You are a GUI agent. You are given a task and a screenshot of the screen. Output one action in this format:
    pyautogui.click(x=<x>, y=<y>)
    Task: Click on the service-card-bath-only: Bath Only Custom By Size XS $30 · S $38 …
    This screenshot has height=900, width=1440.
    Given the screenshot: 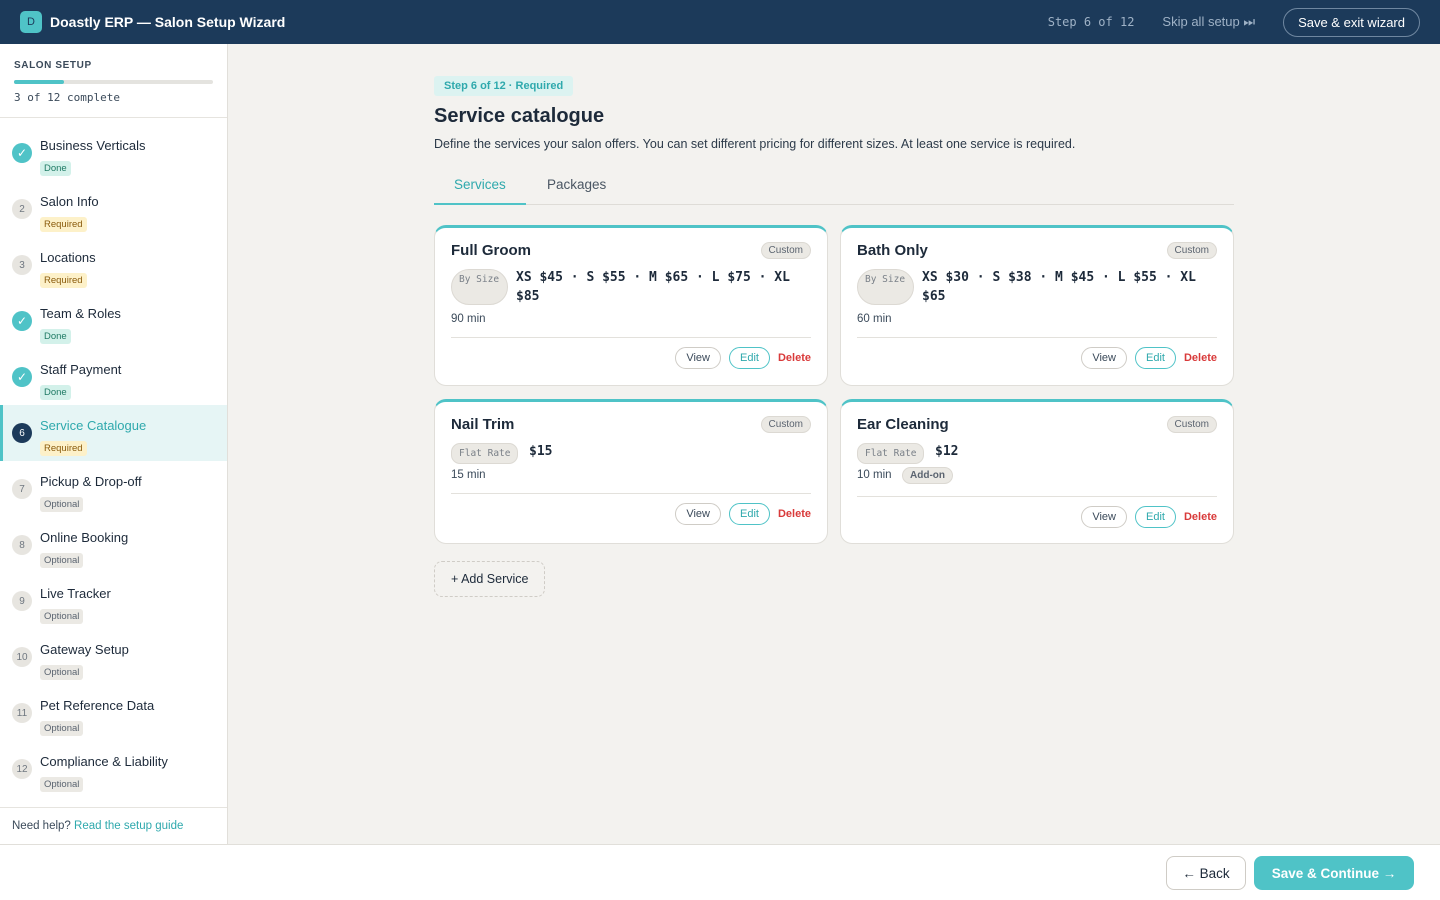 What is the action you would take?
    pyautogui.click(x=1037, y=305)
    